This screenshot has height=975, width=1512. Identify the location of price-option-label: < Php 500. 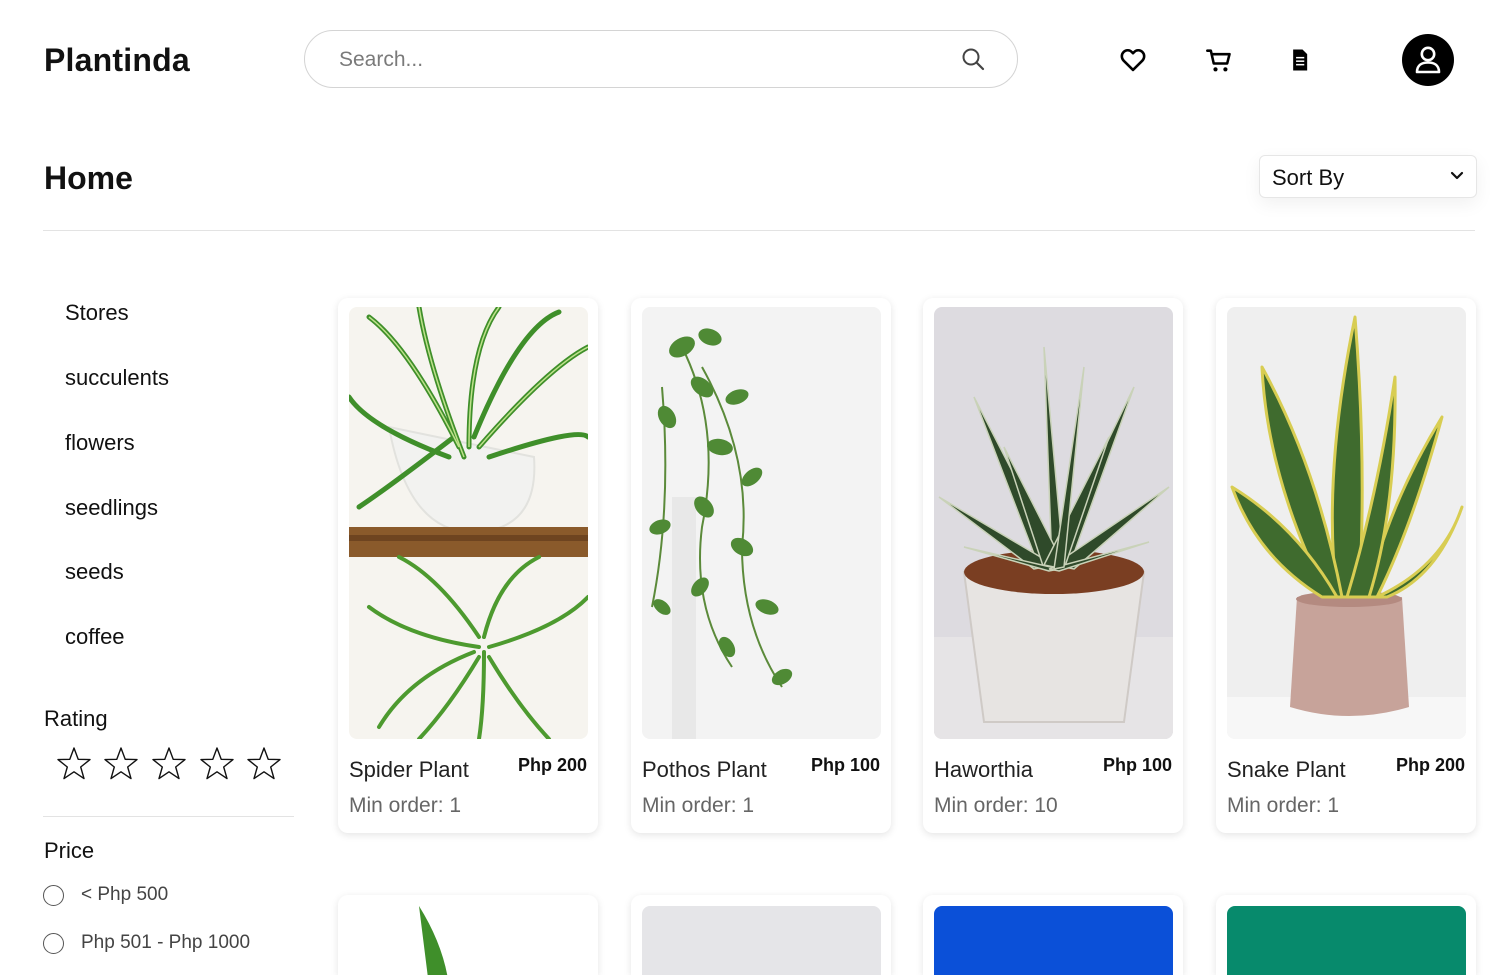
(125, 894).